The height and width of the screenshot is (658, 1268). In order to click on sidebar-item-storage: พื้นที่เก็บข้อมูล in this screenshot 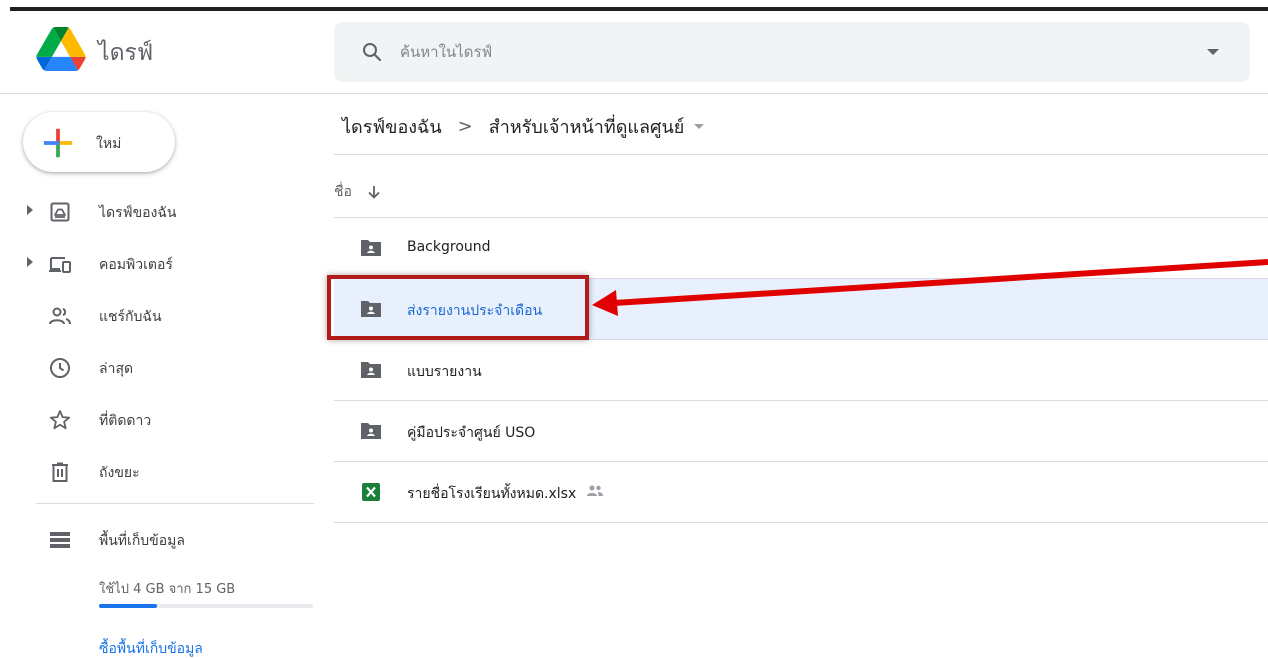, I will do `click(165, 540)`.